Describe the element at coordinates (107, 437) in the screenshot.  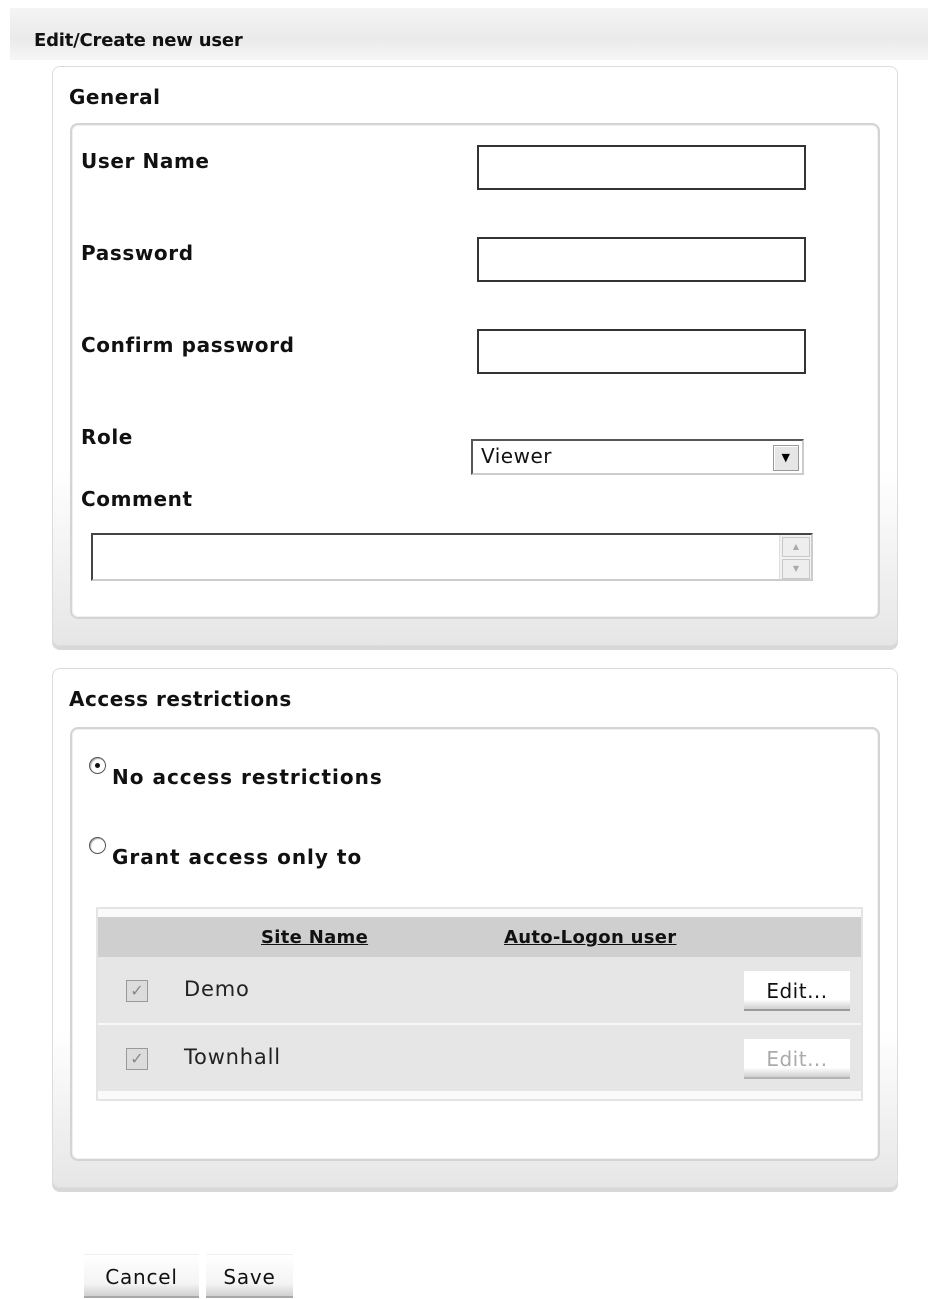
I see `role-label: Role` at that location.